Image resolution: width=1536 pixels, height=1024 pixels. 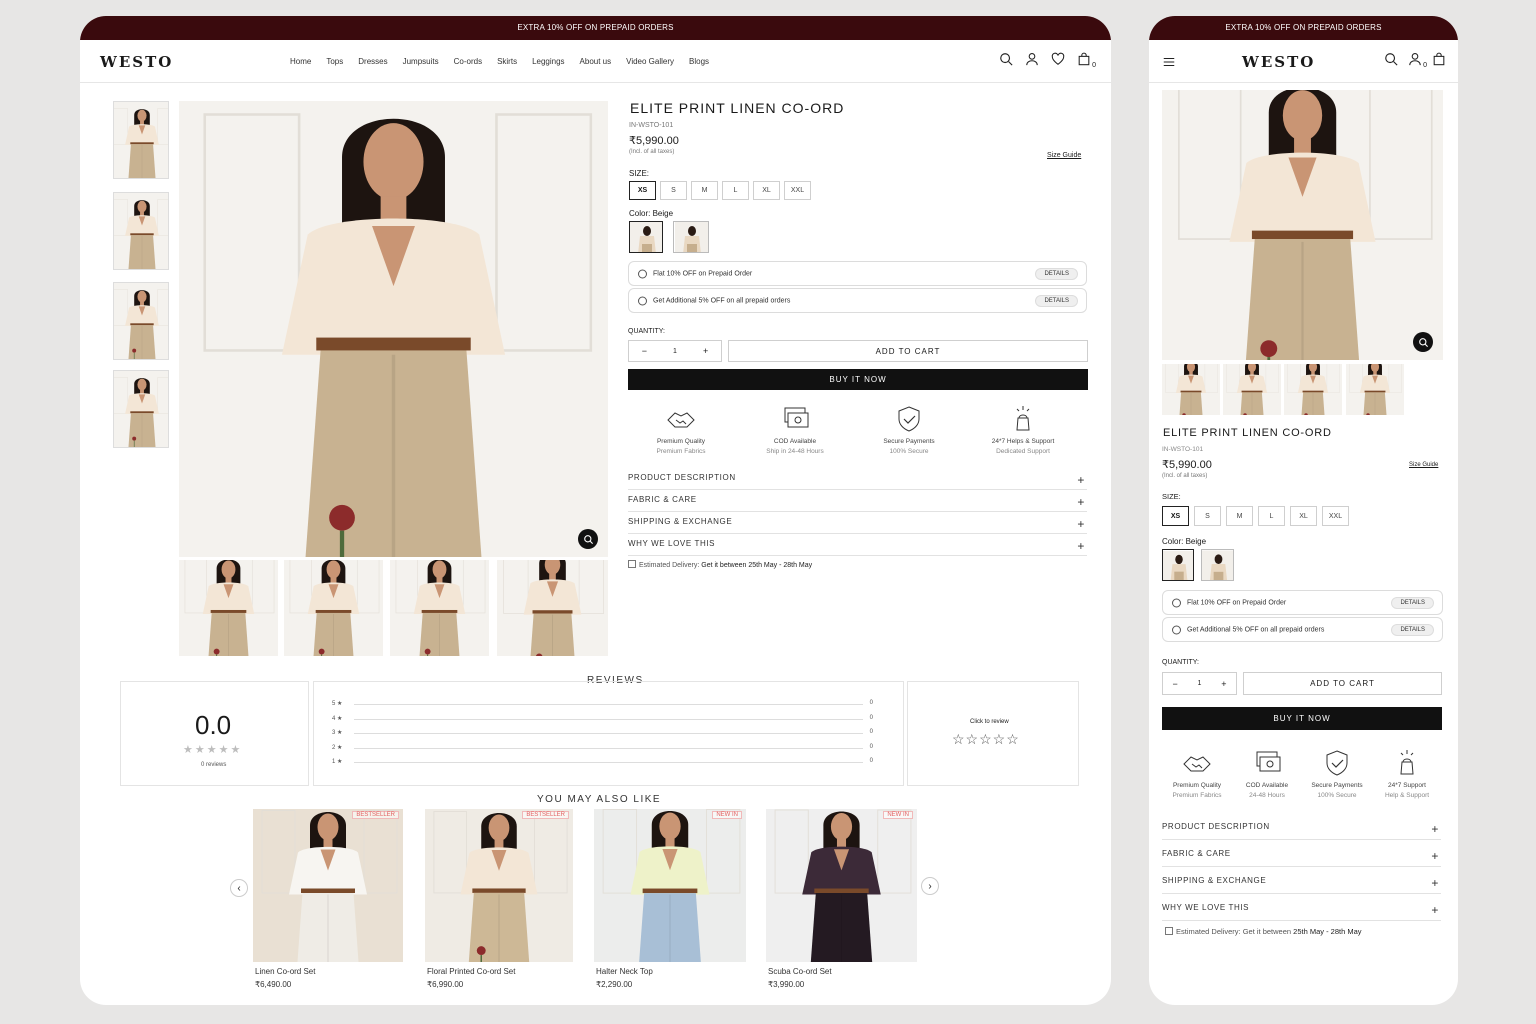 I want to click on size-option-s: S, so click(x=673, y=190).